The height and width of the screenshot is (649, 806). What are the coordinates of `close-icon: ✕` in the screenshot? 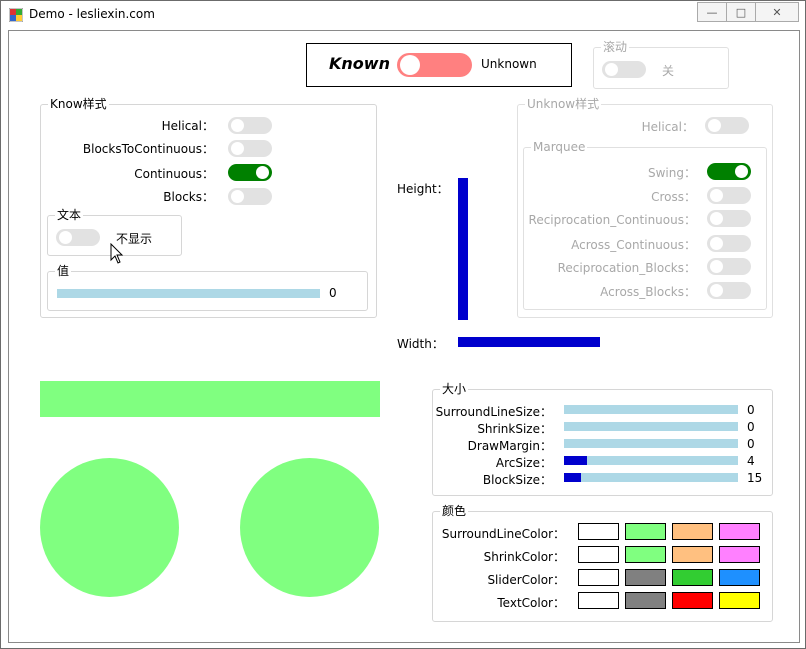 It's located at (777, 12).